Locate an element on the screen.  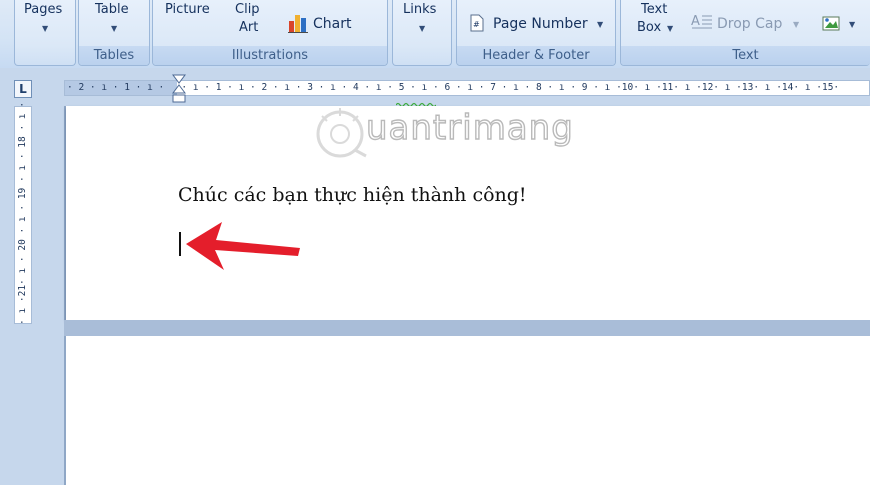
textbox-button-line1: Text is located at coordinates (654, 9).